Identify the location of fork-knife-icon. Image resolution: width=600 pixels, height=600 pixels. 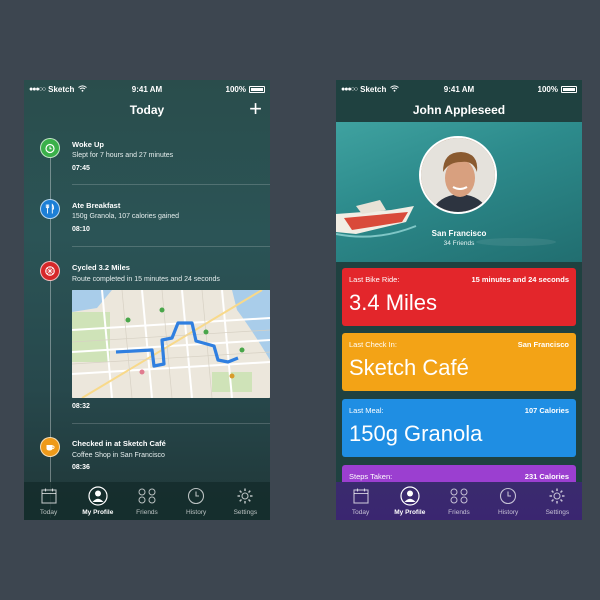
(50, 209).